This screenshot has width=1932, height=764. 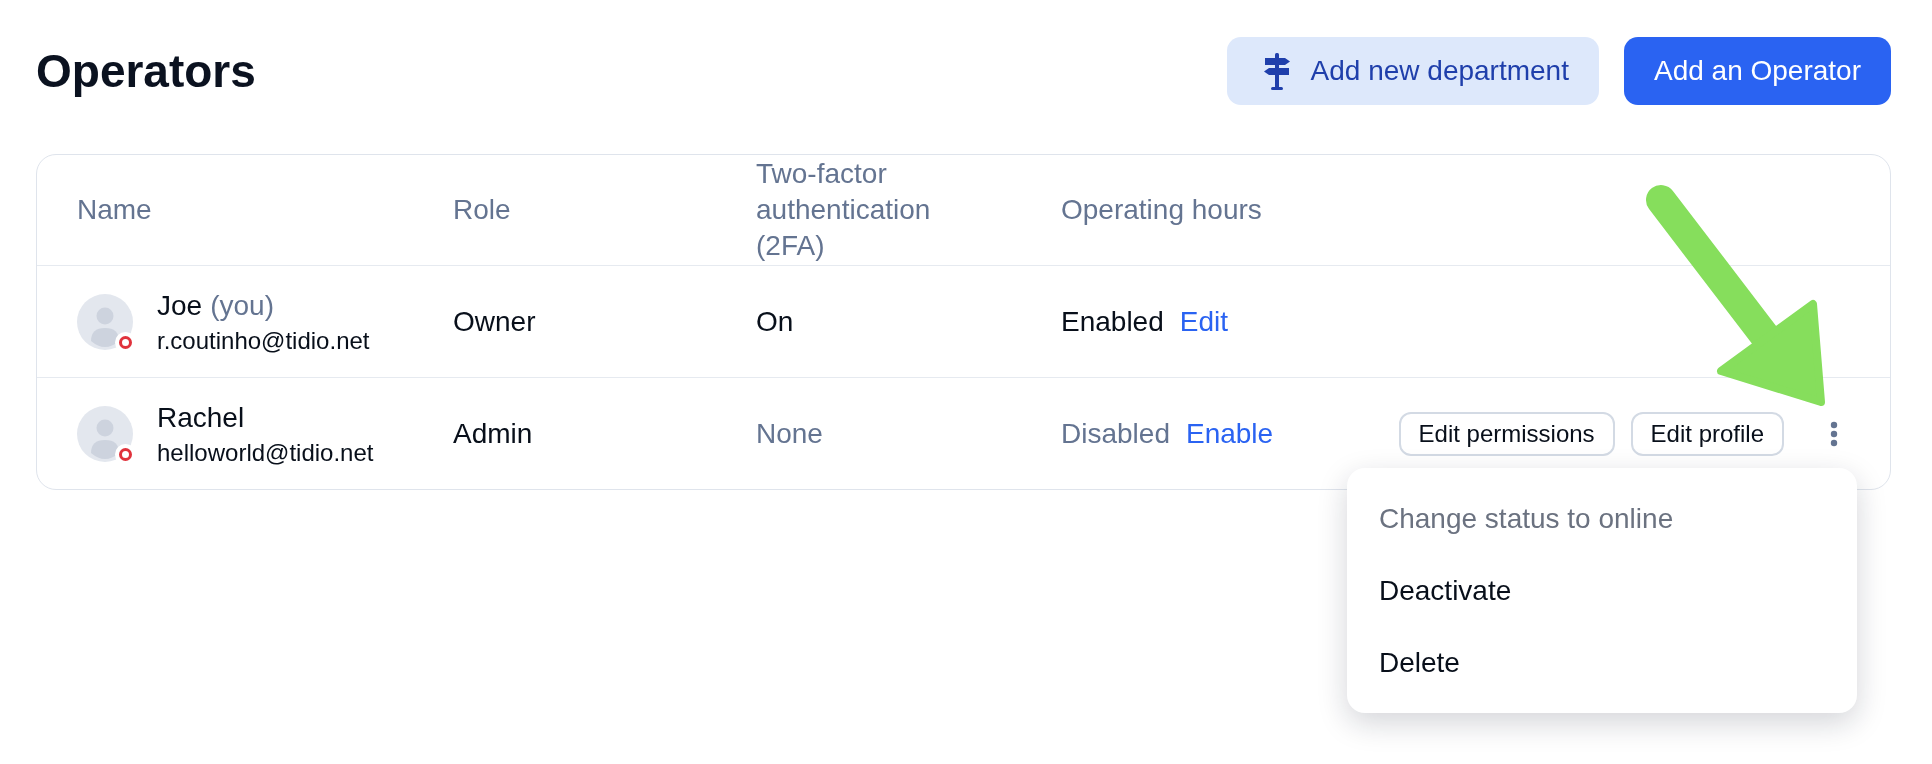 I want to click on edit-permissions-button: Edit permissions, so click(x=1506, y=433).